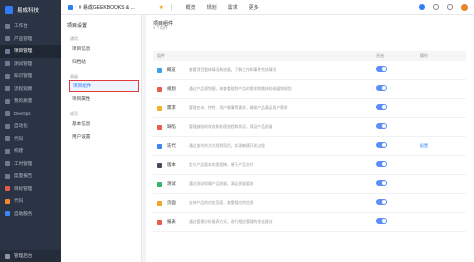  What do you see at coordinates (23, 188) in the screenshot?
I see `sidebar-item-label: 目标管理` at bounding box center [23, 188].